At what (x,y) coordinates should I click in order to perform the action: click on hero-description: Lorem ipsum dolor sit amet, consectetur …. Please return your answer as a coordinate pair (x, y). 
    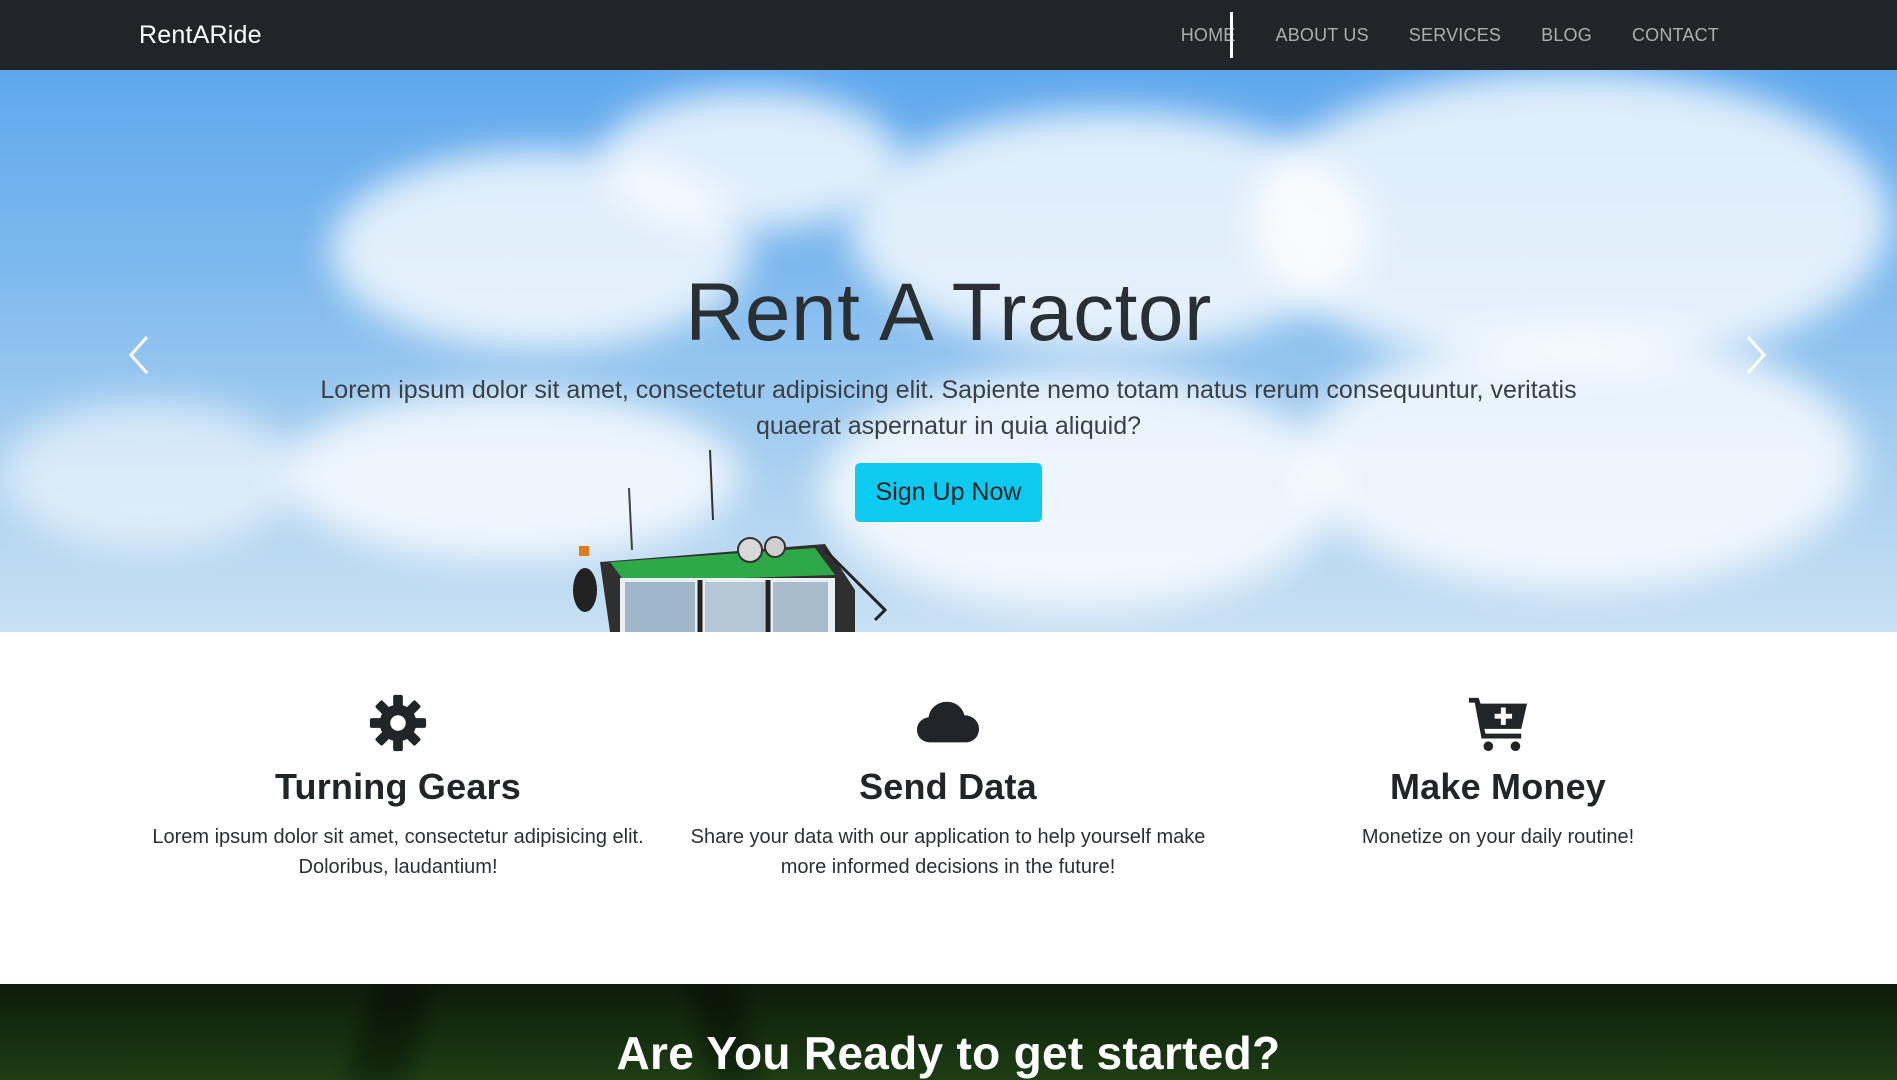
    Looking at the image, I should click on (948, 408).